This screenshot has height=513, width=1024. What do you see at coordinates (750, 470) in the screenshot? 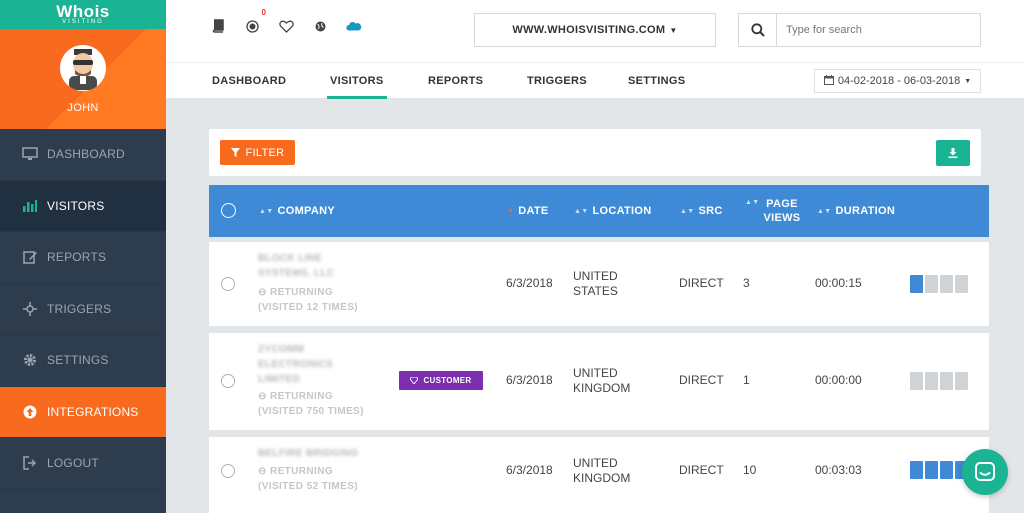
I see `row-page-views: 10` at bounding box center [750, 470].